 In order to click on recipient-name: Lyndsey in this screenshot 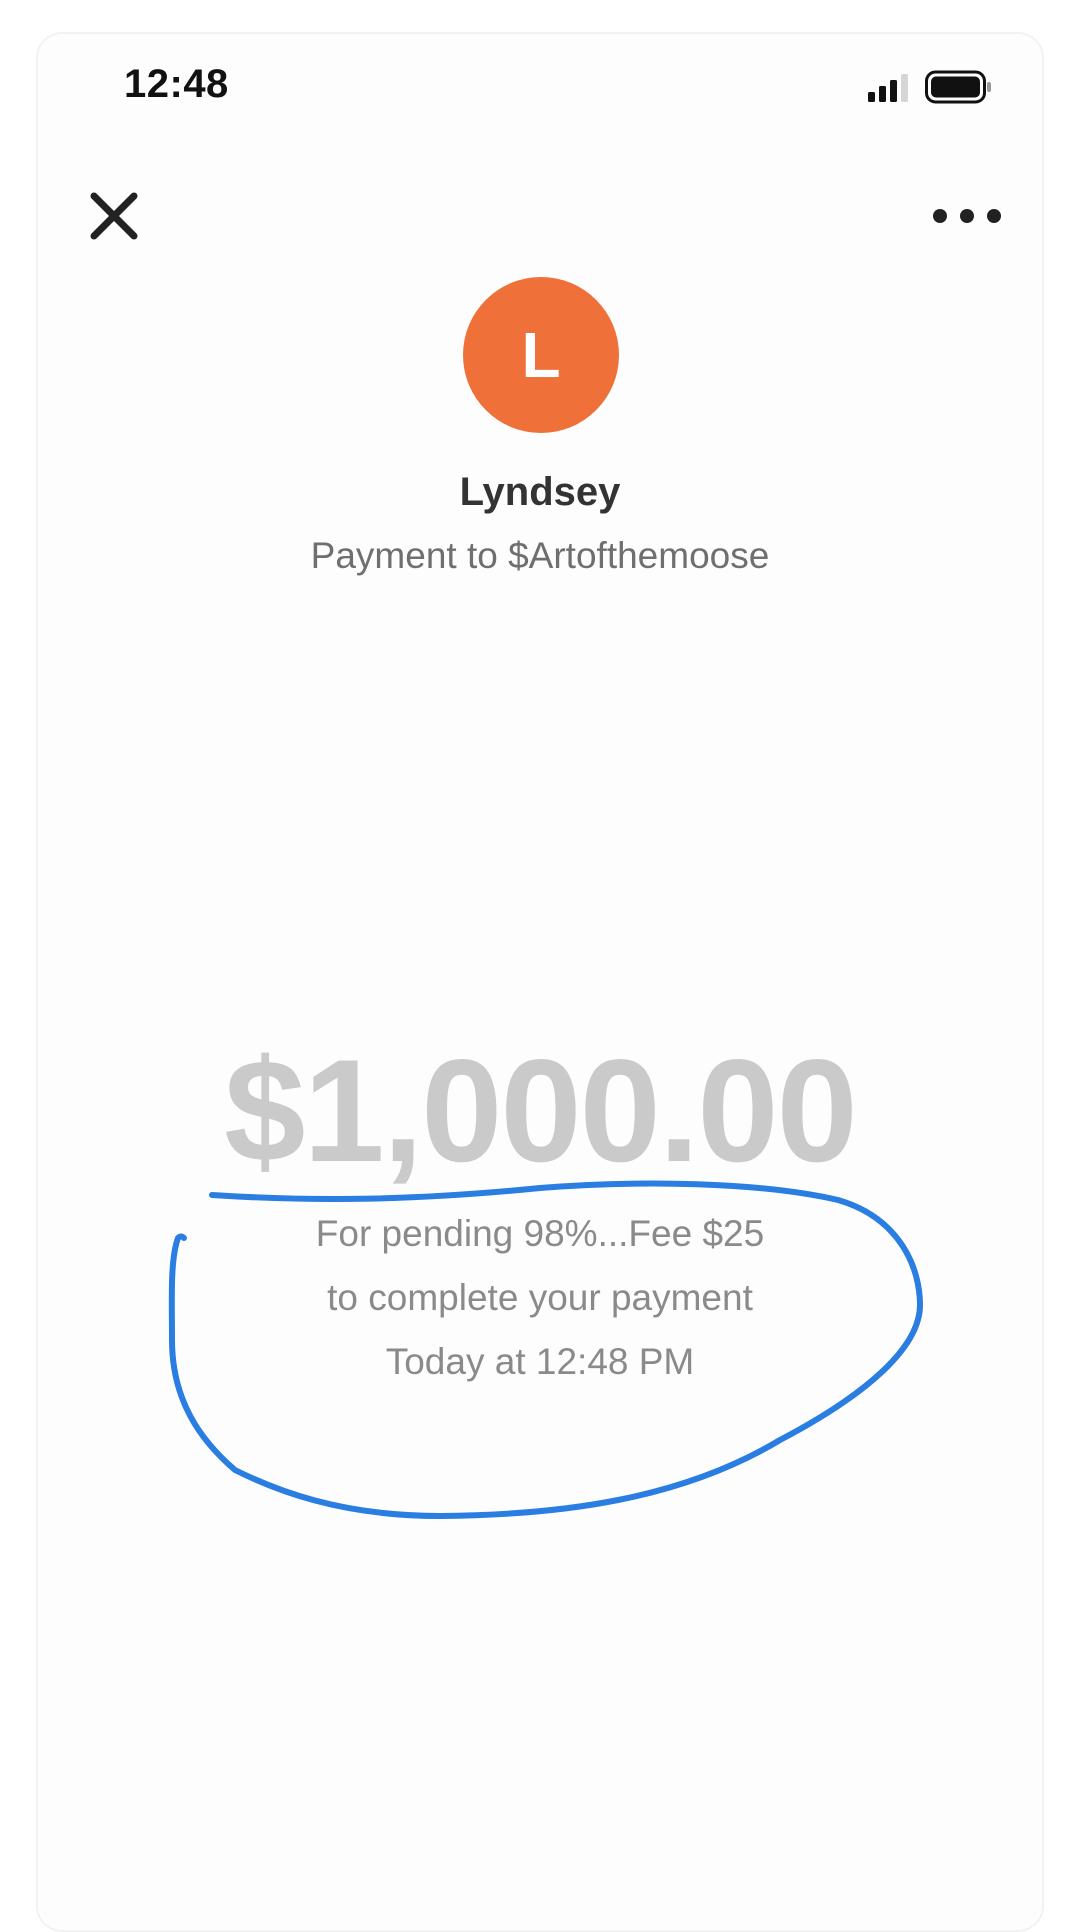, I will do `click(540, 492)`.